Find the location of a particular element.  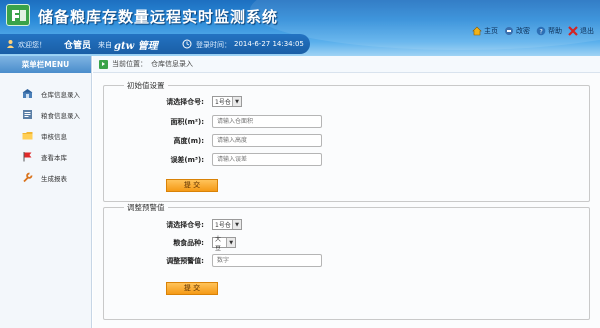

warehouse-icon is located at coordinates (27, 93).